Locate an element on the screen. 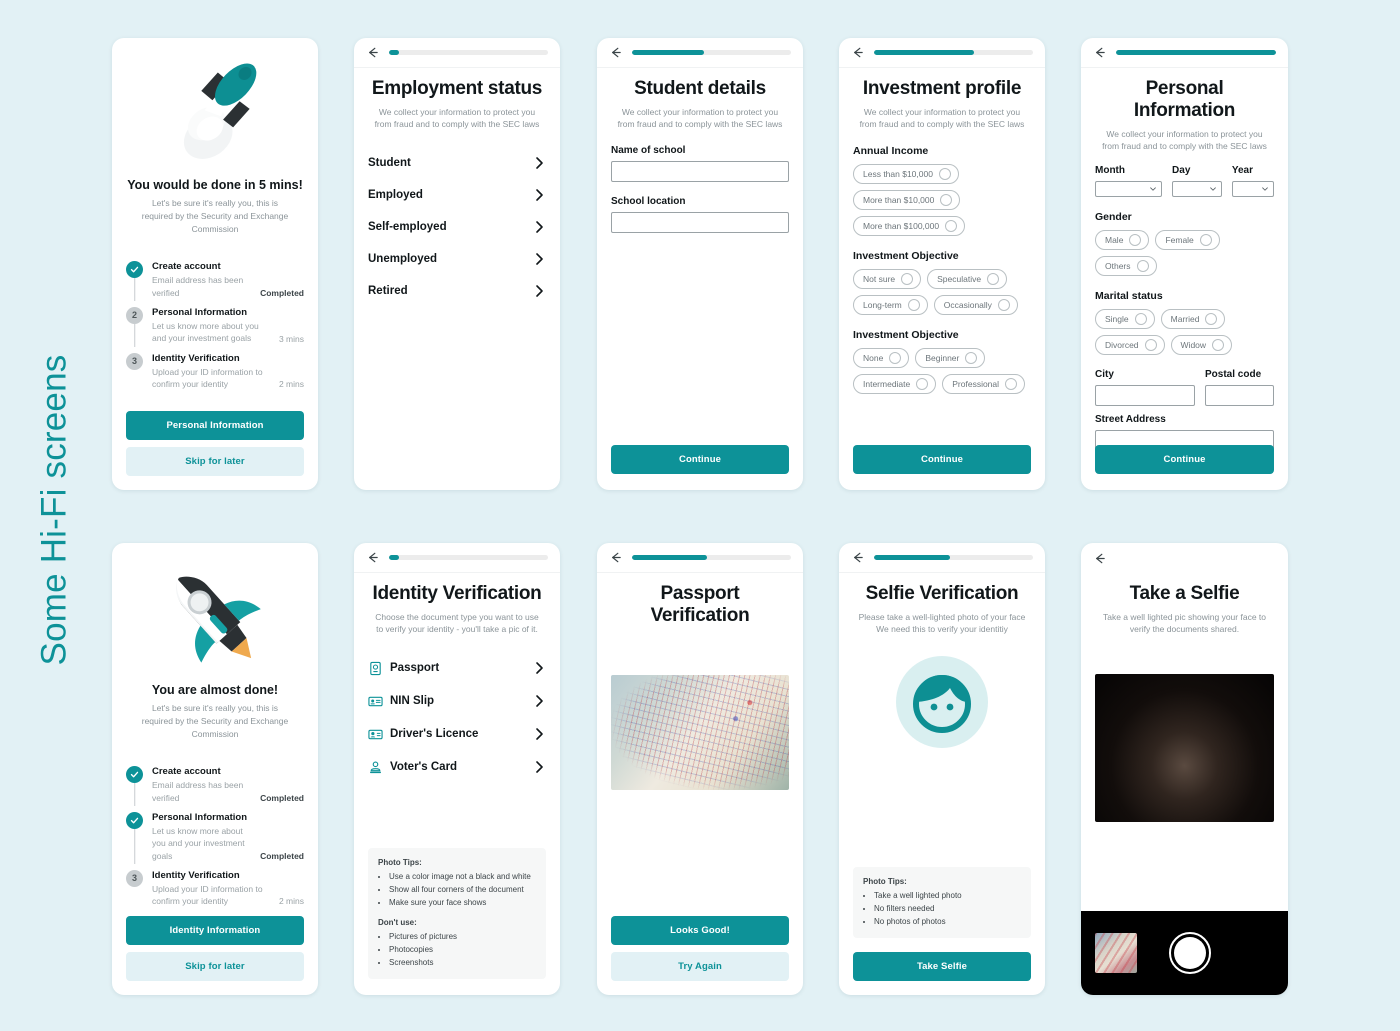 The image size is (1400, 1031). step-description: Email address has been verified is located at coordinates (198, 791).